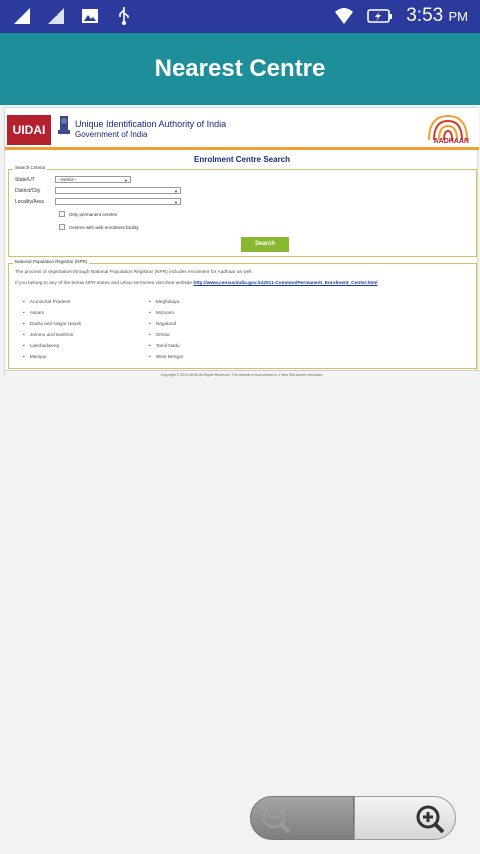 Image resolution: width=480 pixels, height=854 pixels. What do you see at coordinates (52, 346) in the screenshot?
I see `list-item: Lakshadweep` at bounding box center [52, 346].